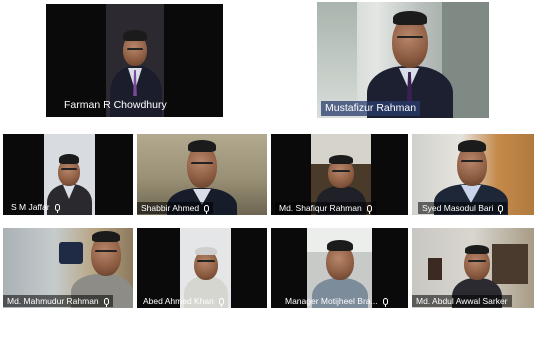 Image resolution: width=537 pixels, height=358 pixels. What do you see at coordinates (134, 60) in the screenshot?
I see `video-tile-farman: Farman R Chowdhury` at bounding box center [134, 60].